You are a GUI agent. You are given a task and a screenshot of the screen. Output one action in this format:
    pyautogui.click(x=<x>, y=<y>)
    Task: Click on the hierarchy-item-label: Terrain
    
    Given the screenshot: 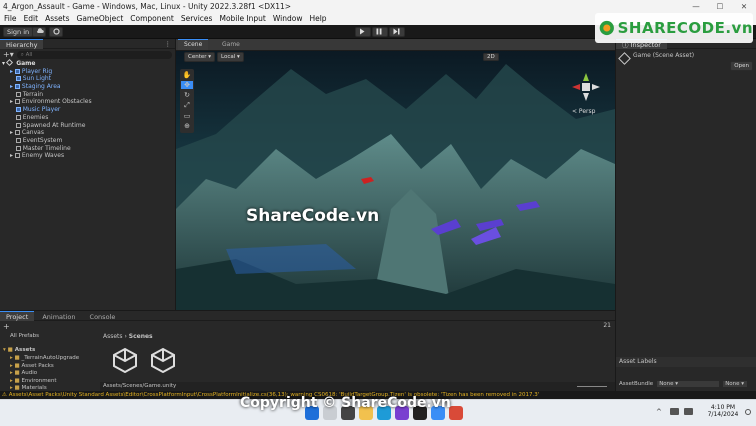 What is the action you would take?
    pyautogui.click(x=33, y=94)
    